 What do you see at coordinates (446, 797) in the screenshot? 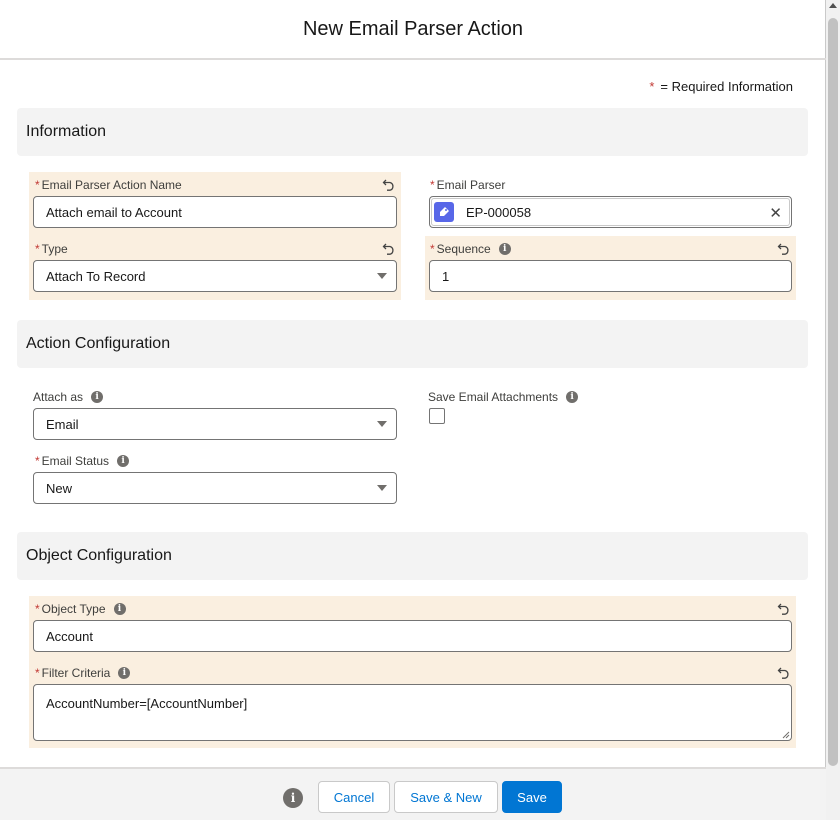
I see `save-and-new-button: Save & New` at bounding box center [446, 797].